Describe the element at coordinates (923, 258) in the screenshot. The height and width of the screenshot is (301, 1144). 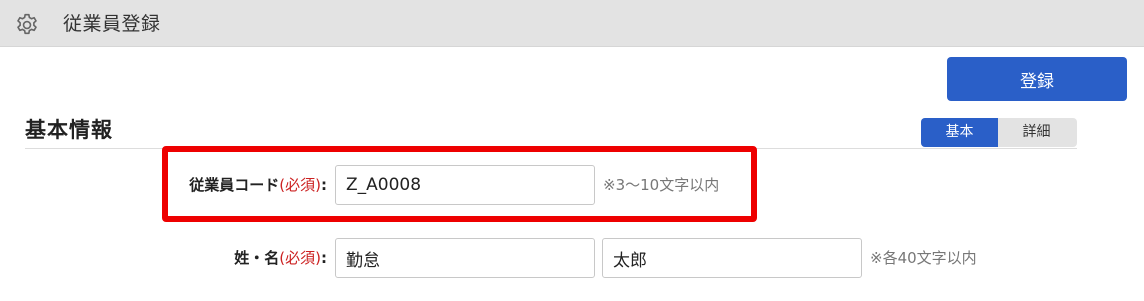
I see `name-hint: ※各40文字以内` at that location.